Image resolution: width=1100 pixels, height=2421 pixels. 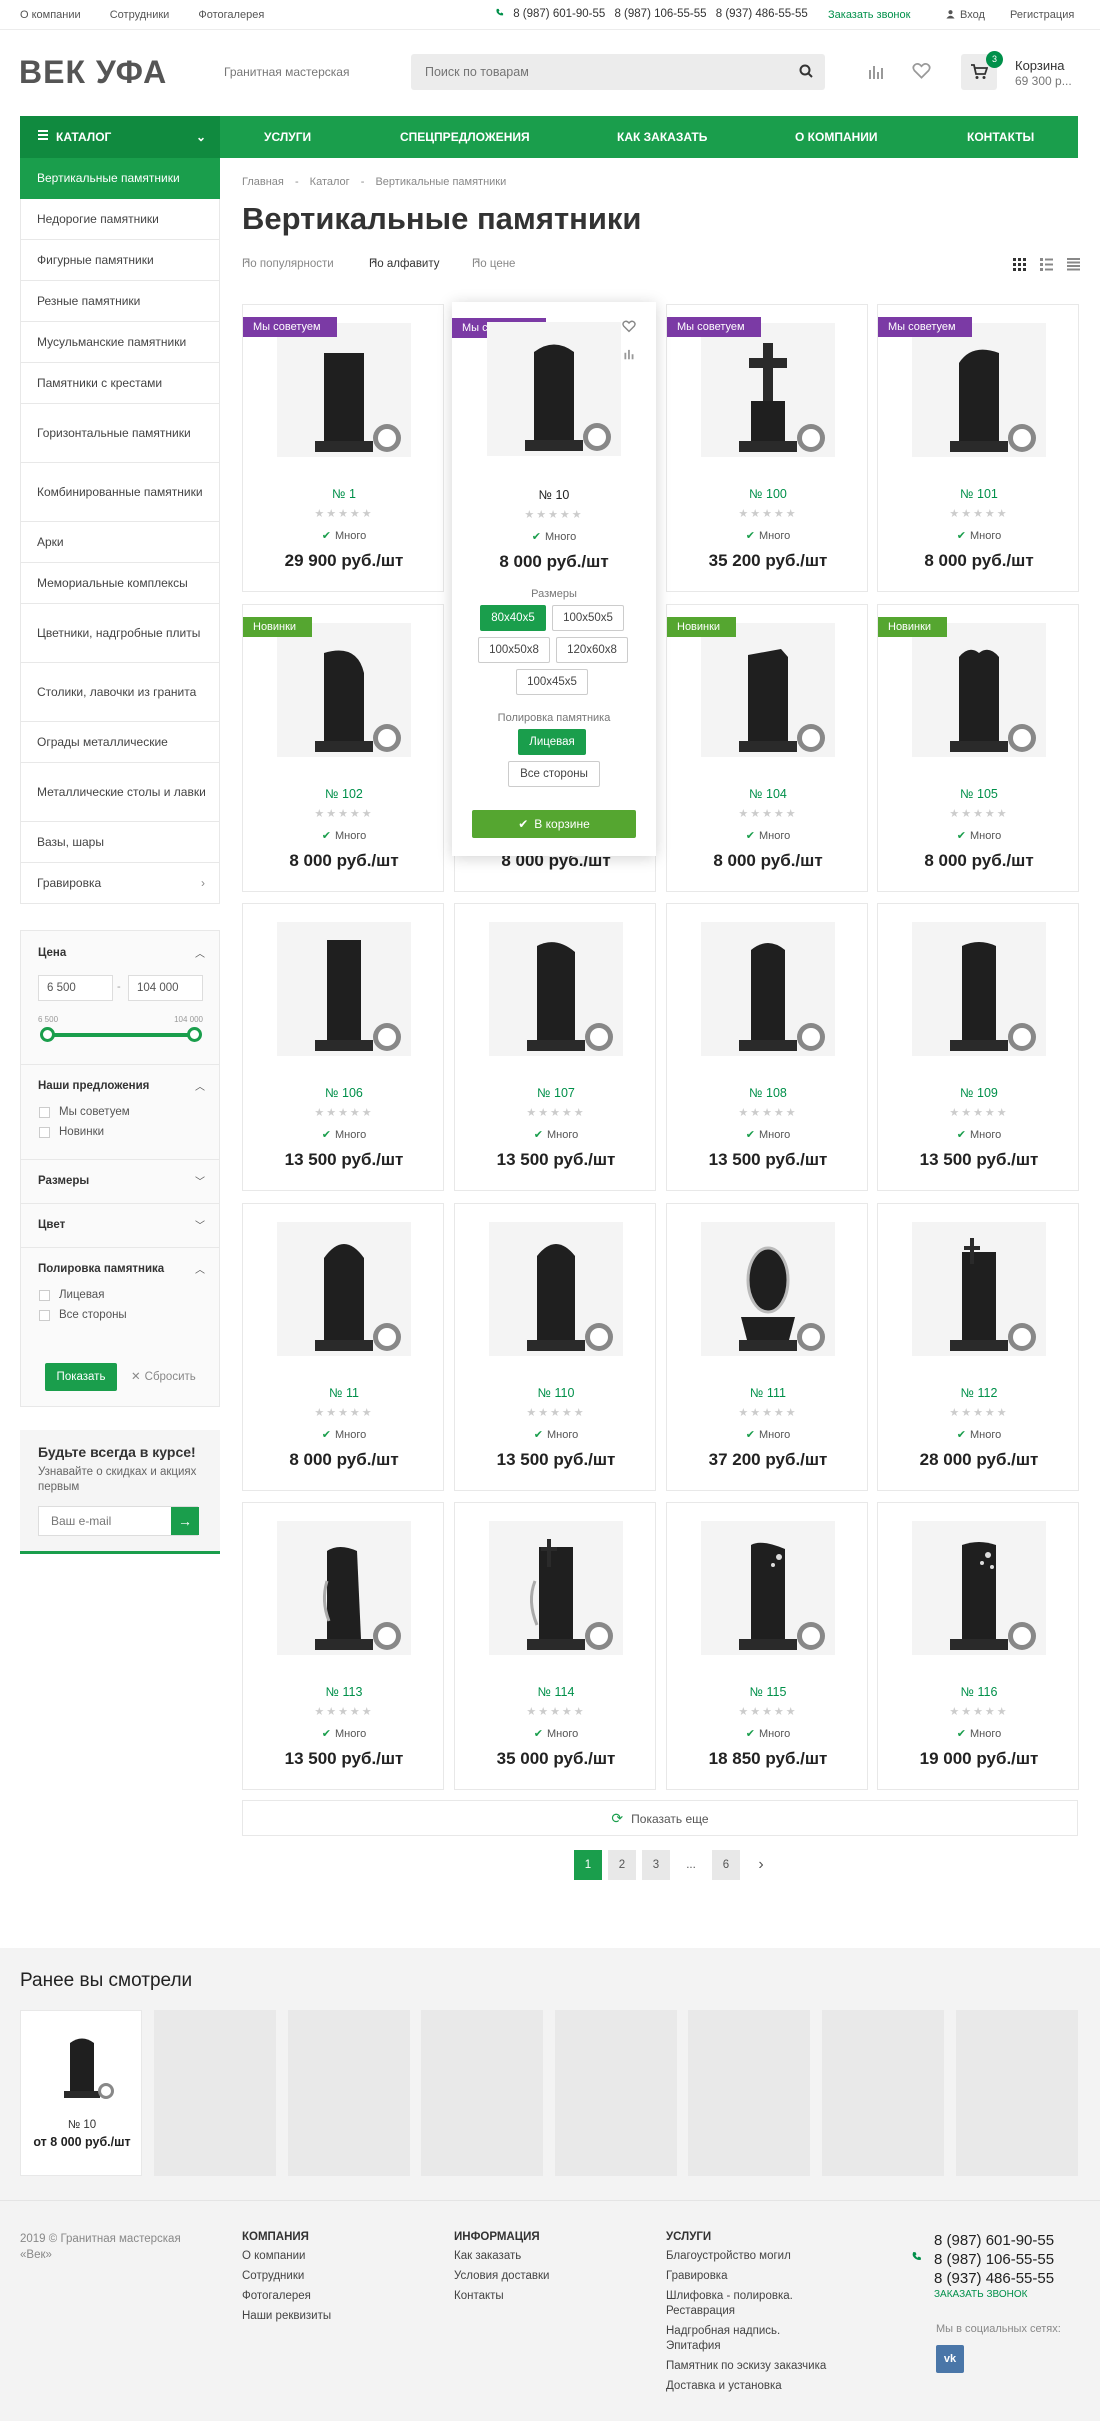 What do you see at coordinates (751, 2276) in the screenshot?
I see `footer-link: Гравировка` at bounding box center [751, 2276].